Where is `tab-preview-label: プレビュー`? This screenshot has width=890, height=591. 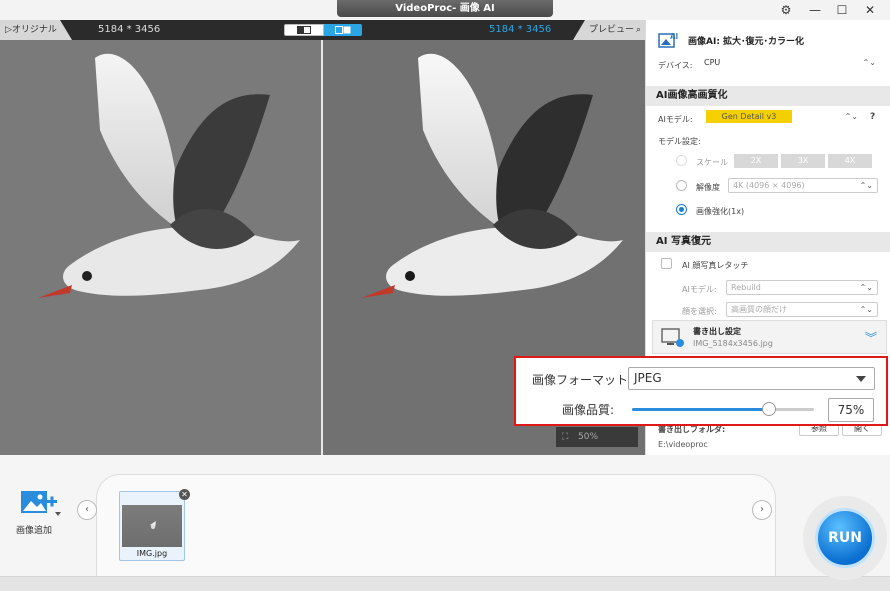
tab-preview-label: プレビュー is located at coordinates (612, 30).